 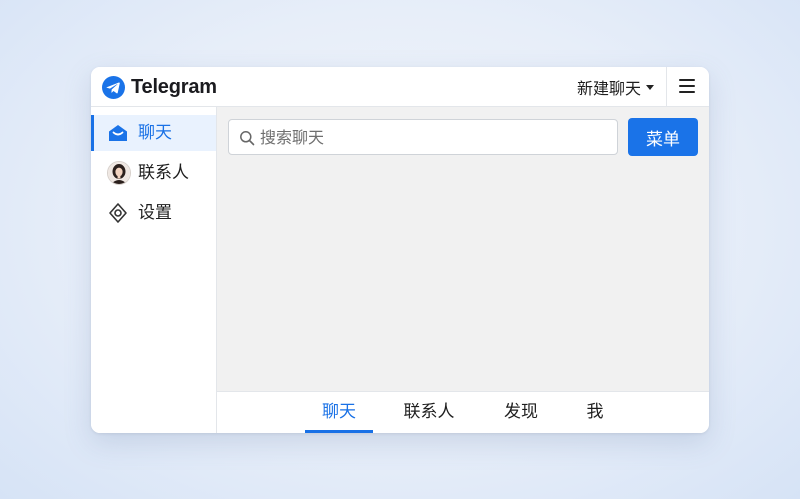 I want to click on sidebar-item-label: 聊天, so click(x=155, y=133).